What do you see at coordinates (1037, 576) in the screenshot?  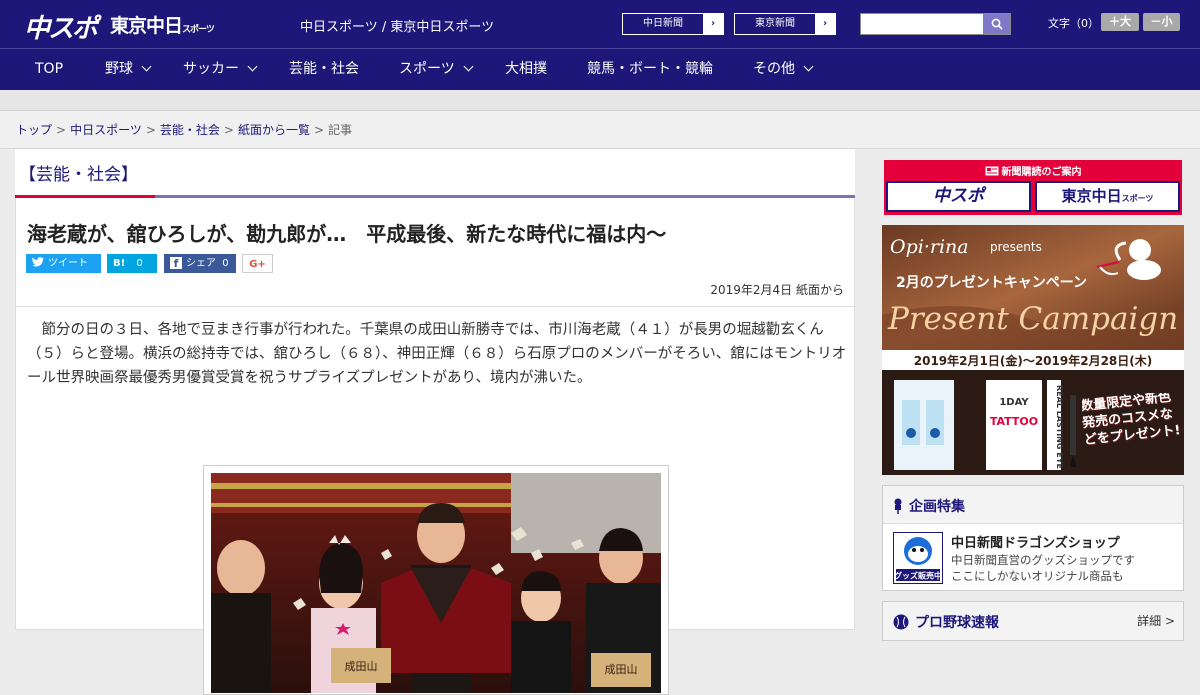 I see `dragons-shop-desc-2: ここにしかないオリジナル商品も` at bounding box center [1037, 576].